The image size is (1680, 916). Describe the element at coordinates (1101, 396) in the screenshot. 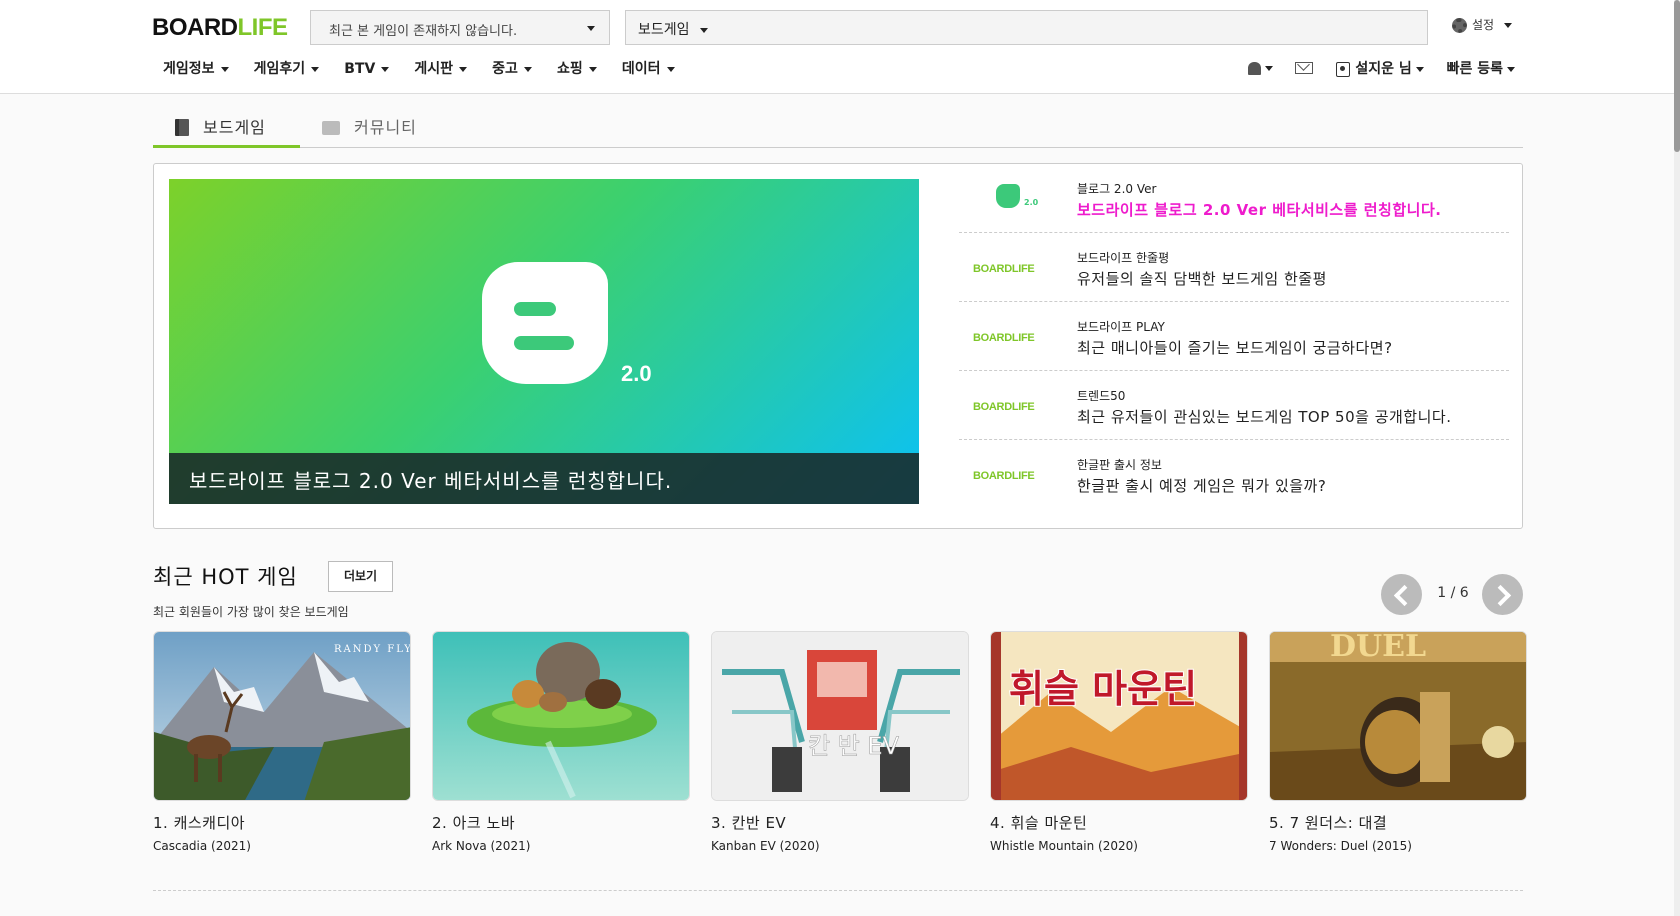

I see `news-category: 트렌드50` at that location.